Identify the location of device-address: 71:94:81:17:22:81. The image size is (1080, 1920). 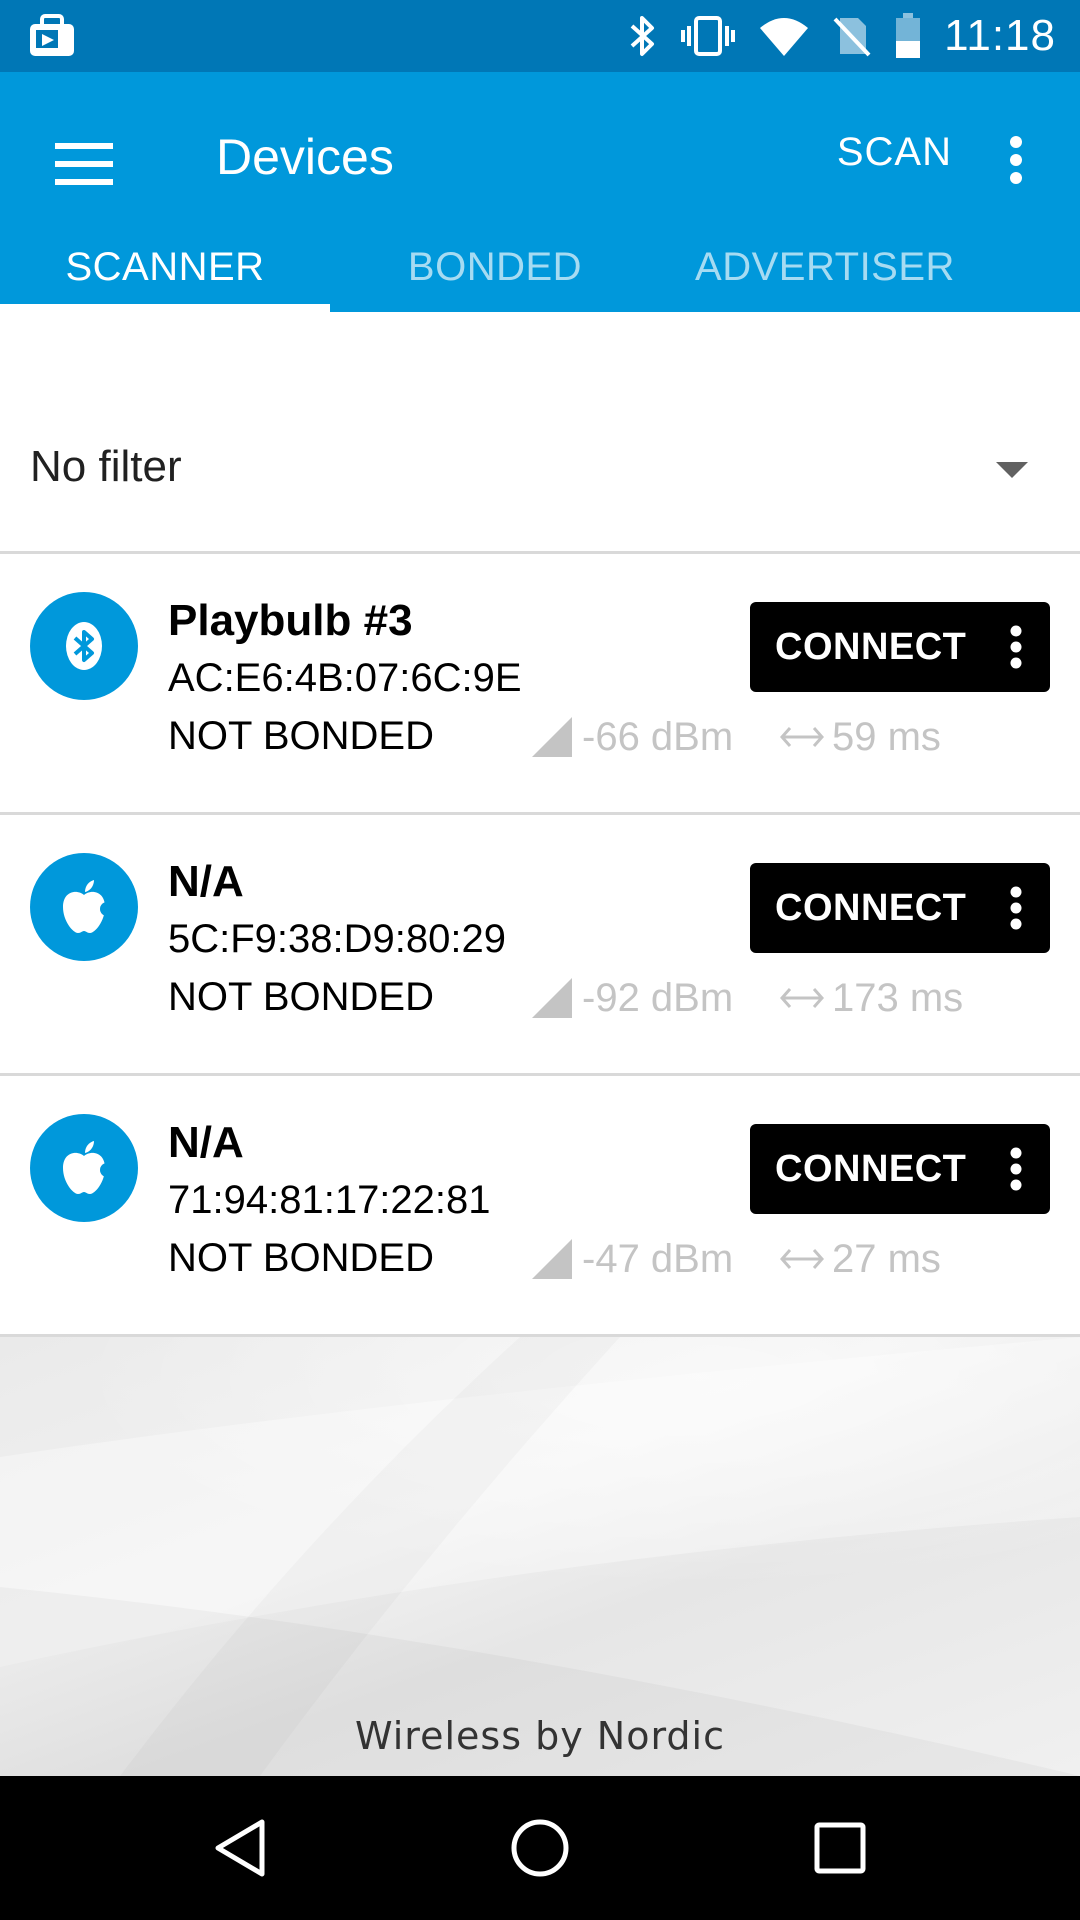
(329, 1200).